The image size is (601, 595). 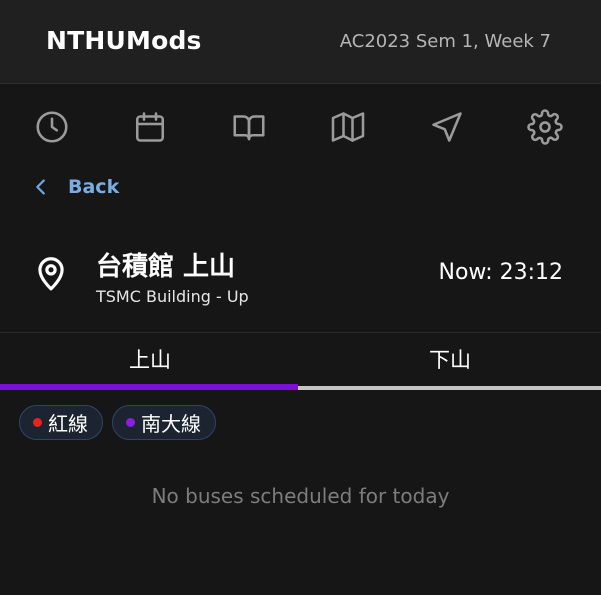 What do you see at coordinates (172, 296) in the screenshot?
I see `stop-subtitle: TSMC Building - Up` at bounding box center [172, 296].